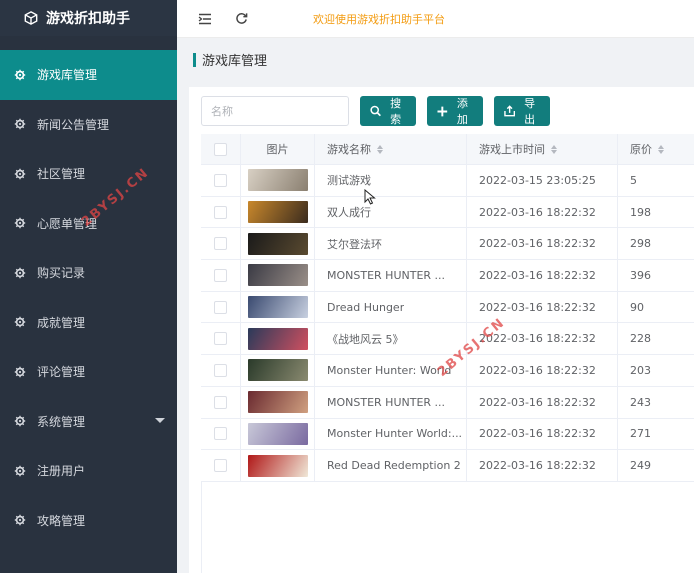  I want to click on header-price: 原价, so click(653, 149).